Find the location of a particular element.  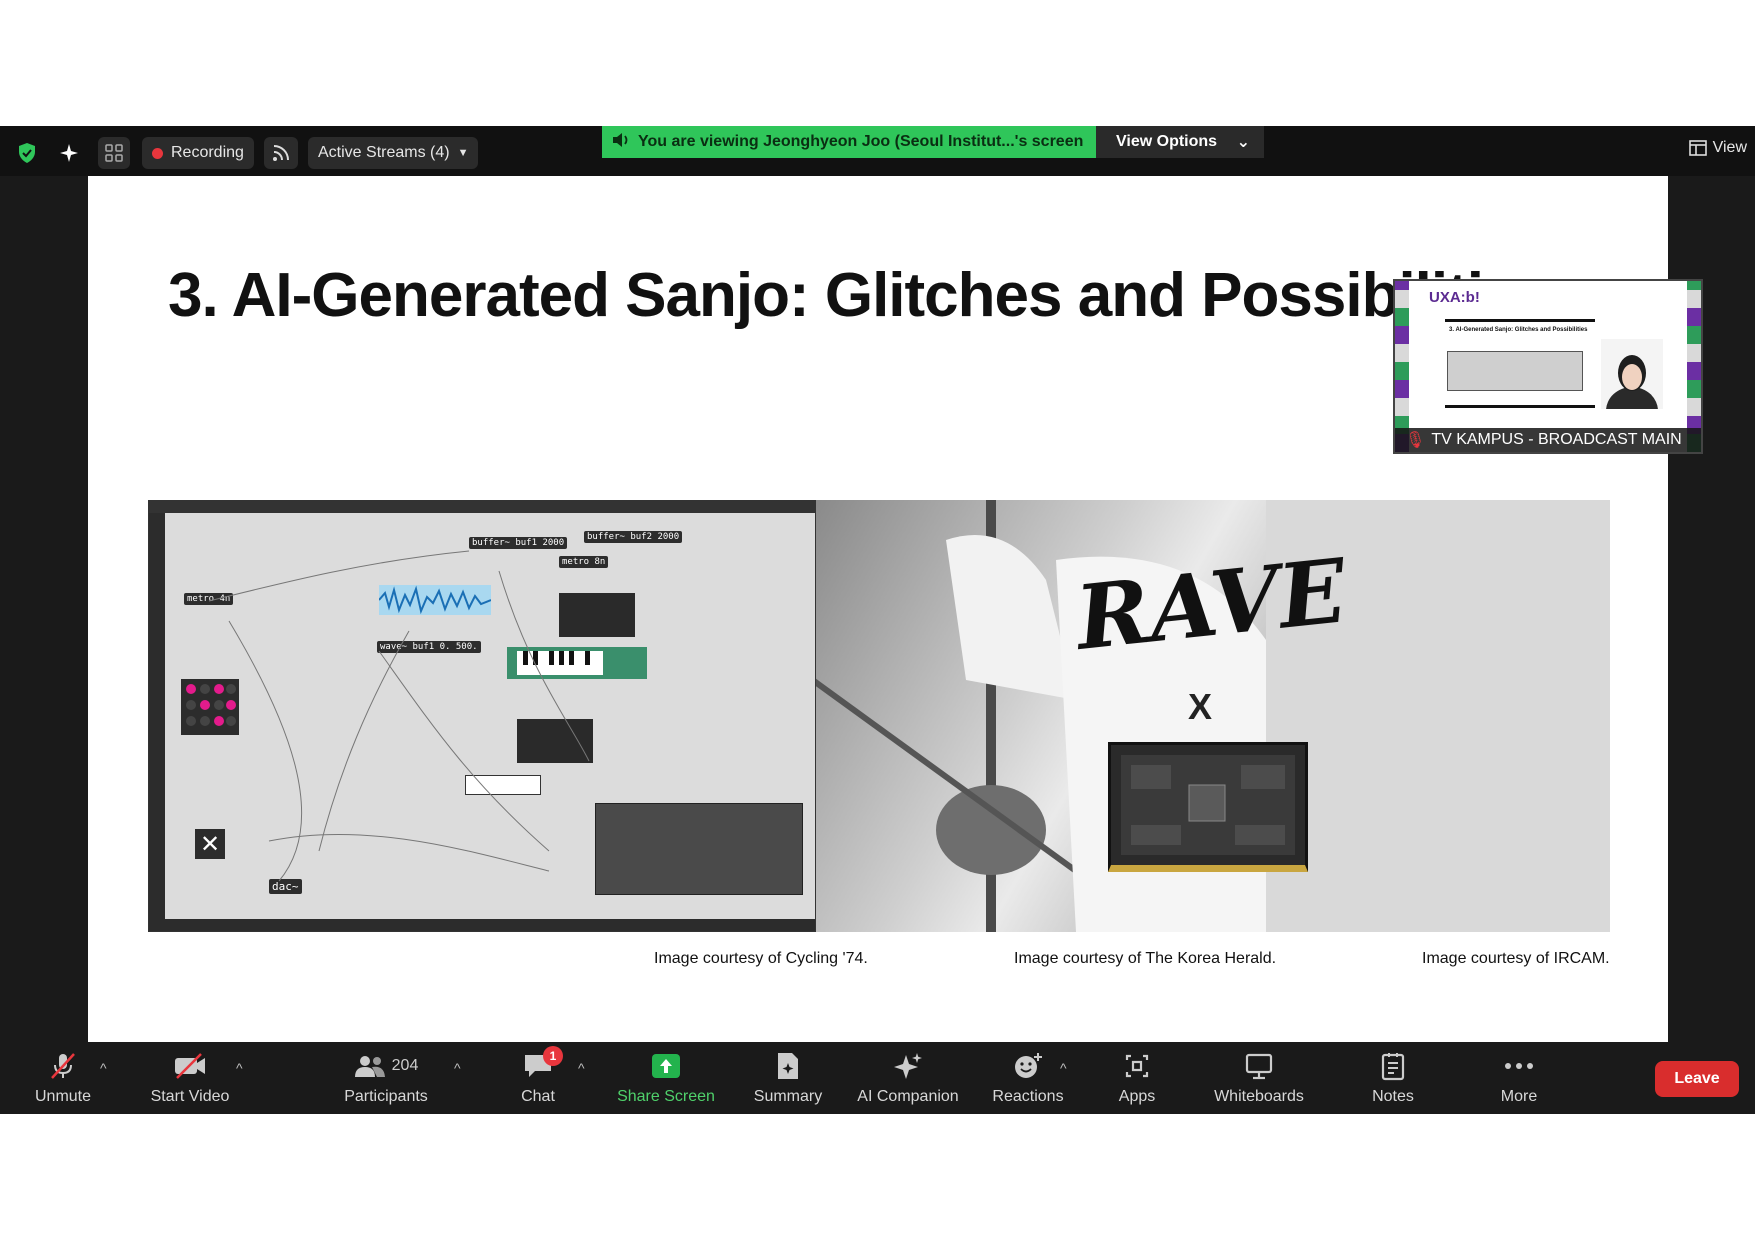

broadcast-label-text: TV KAMPUS - BROADCAST MAIN is located at coordinates (1556, 439).